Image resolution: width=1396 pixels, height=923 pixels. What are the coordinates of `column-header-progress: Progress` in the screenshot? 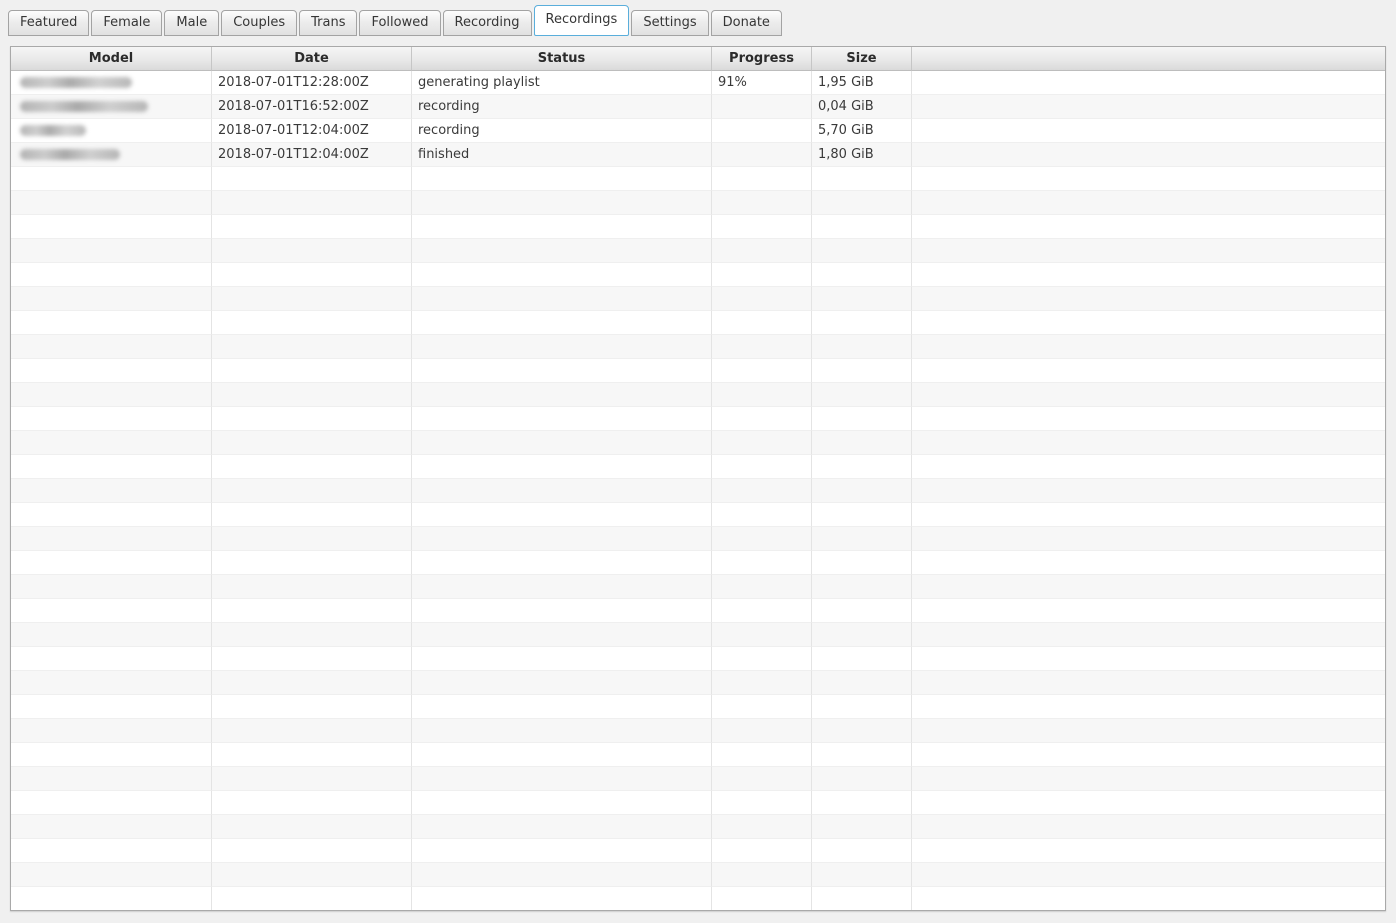 It's located at (762, 59).